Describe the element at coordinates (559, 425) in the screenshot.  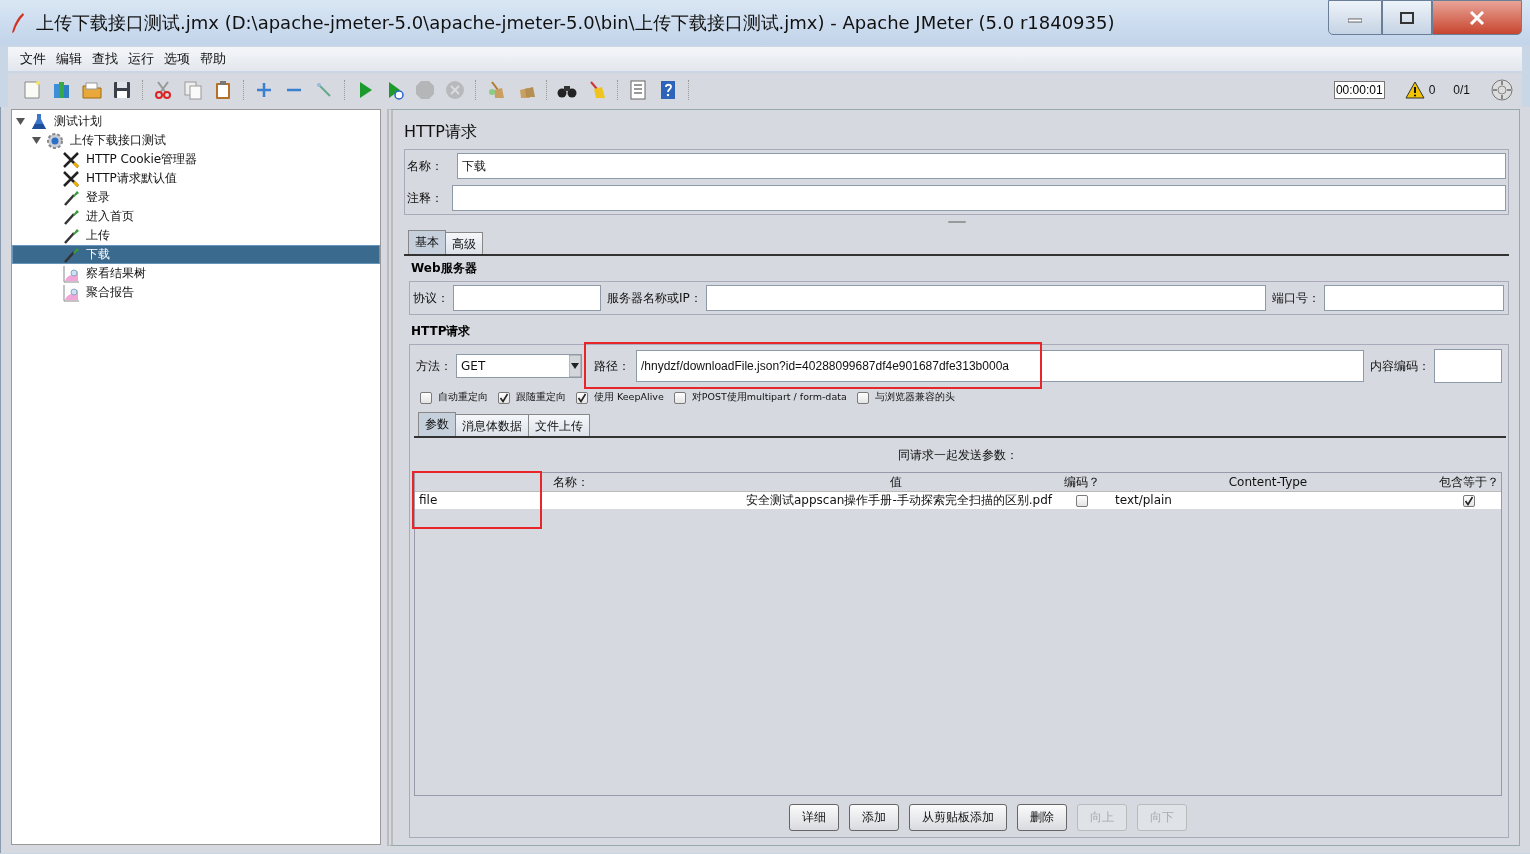
I see `tab: 文件上传` at that location.